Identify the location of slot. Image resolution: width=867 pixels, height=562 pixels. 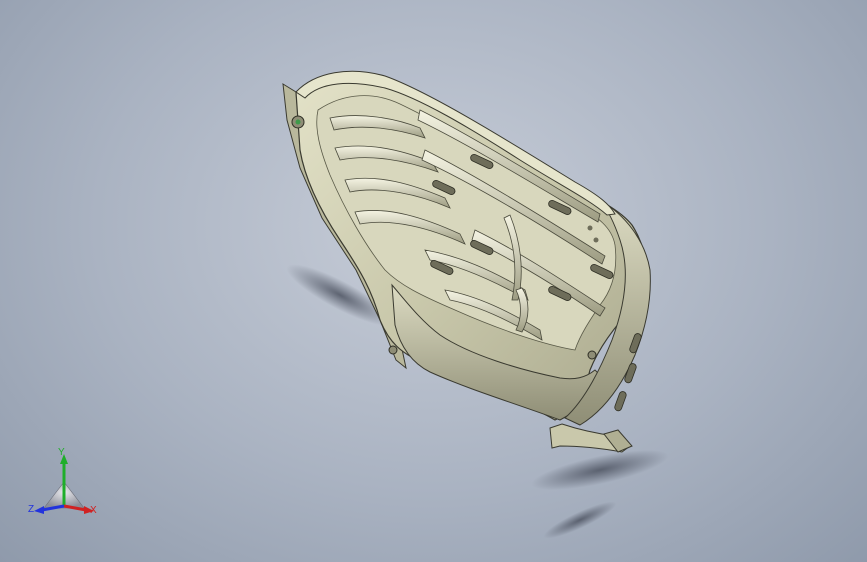
(620, 401).